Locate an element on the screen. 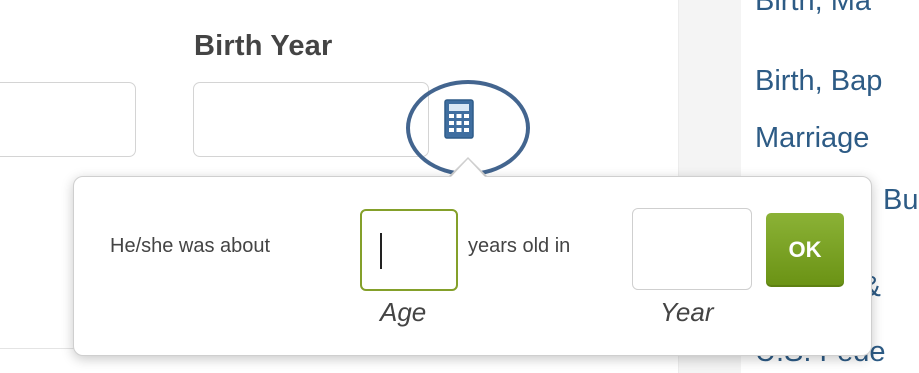 Image resolution: width=919 pixels, height=373 pixels. text-caret is located at coordinates (381, 251).